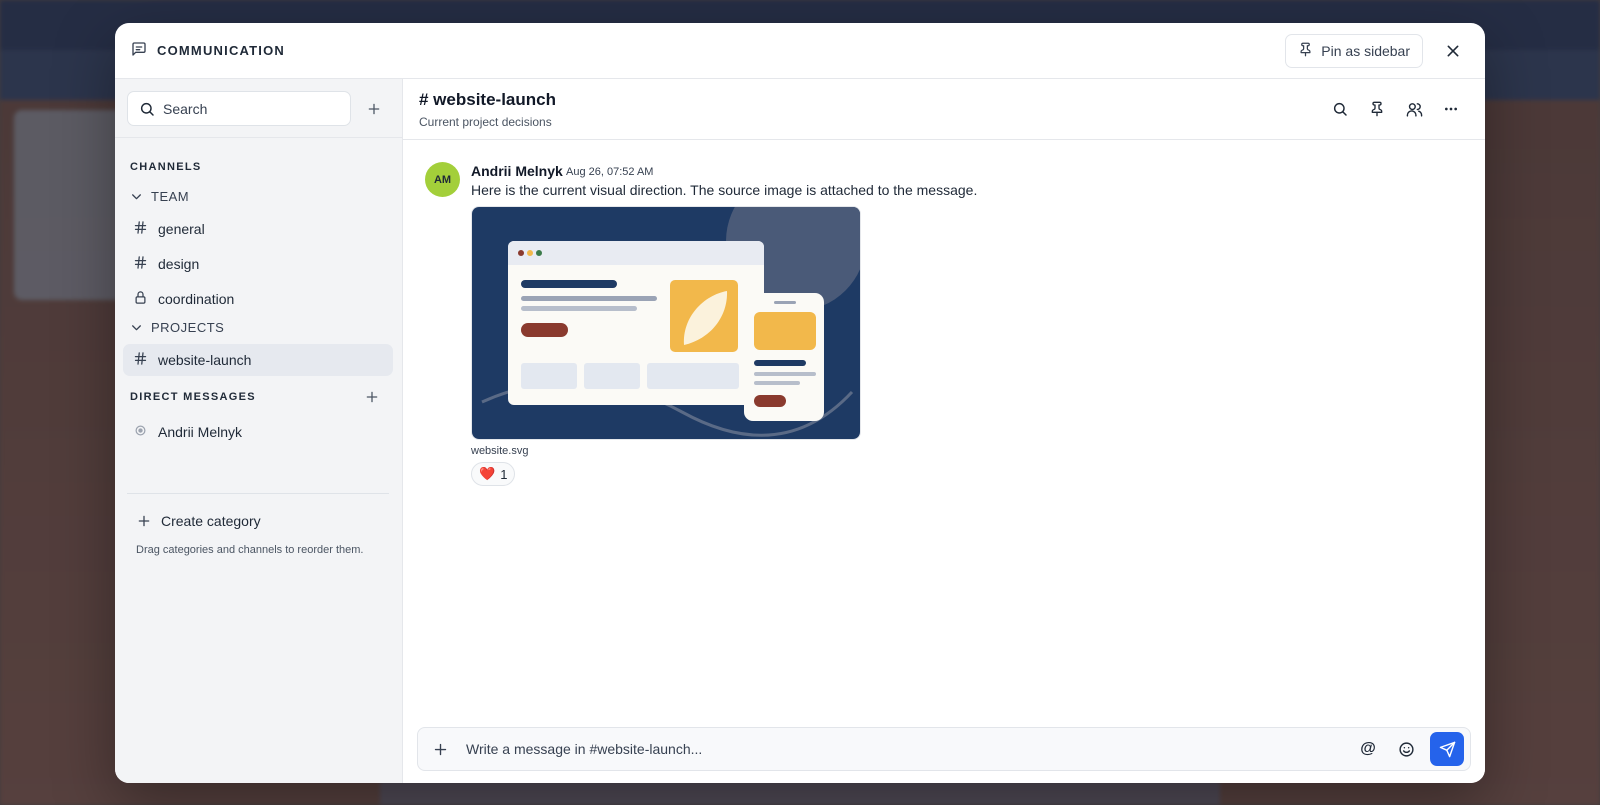 This screenshot has width=1600, height=805. Describe the element at coordinates (211, 521) in the screenshot. I see `create-category-label: Create category` at that location.